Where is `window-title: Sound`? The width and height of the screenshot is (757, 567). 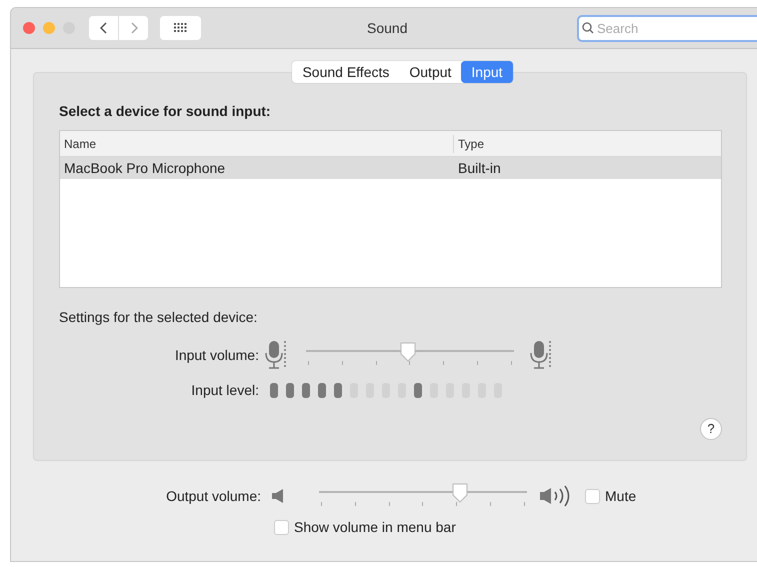
window-title: Sound is located at coordinates (387, 28).